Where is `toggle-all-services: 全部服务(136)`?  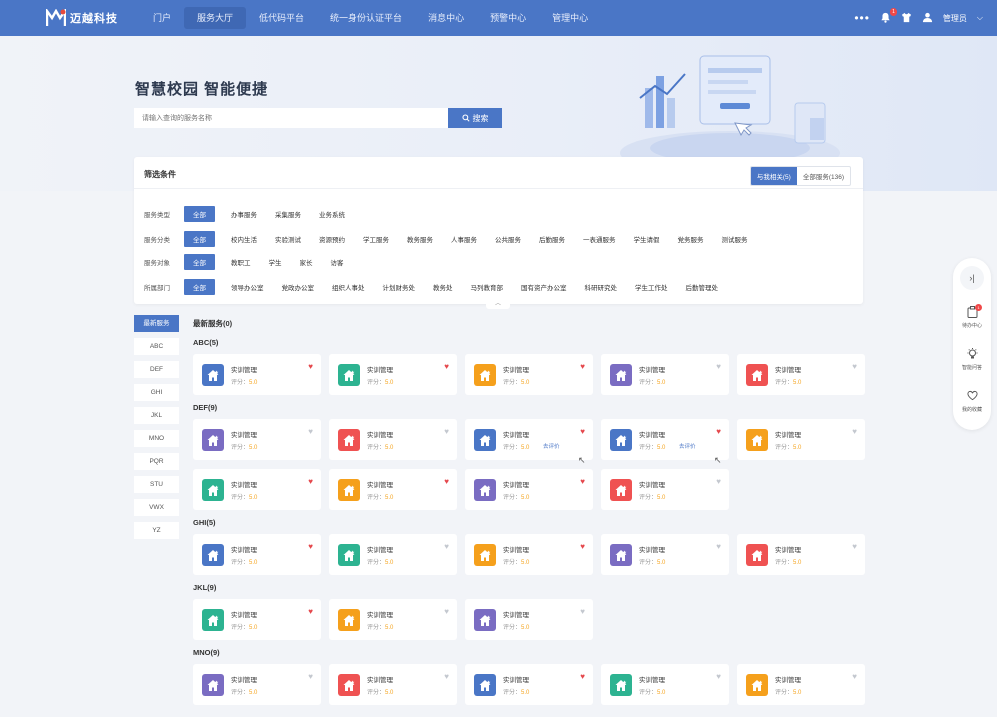 toggle-all-services: 全部服务(136) is located at coordinates (823, 176).